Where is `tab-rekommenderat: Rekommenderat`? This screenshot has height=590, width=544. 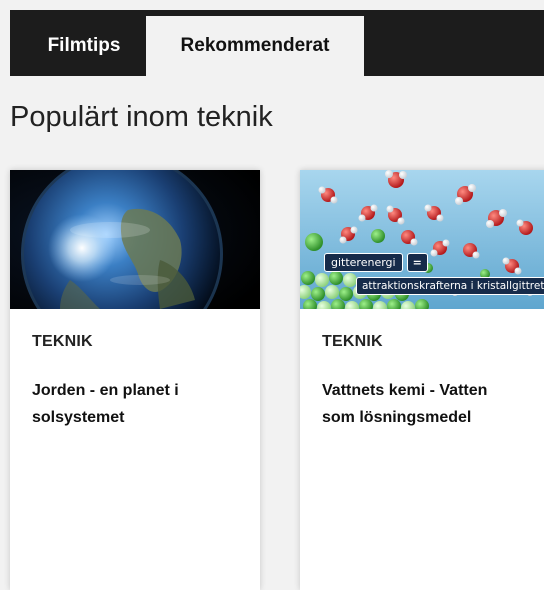
tab-rekommenderat: Rekommenderat is located at coordinates (255, 46).